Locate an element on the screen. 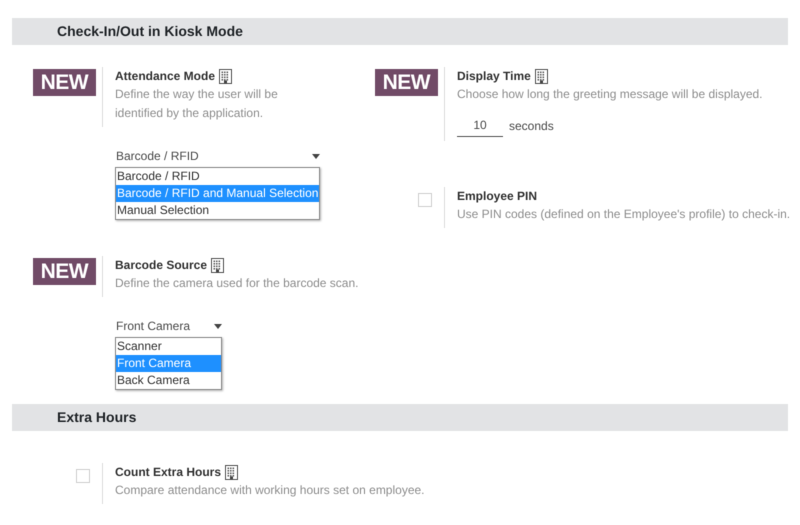 This screenshot has height=525, width=800. setting-title: Display Time is located at coordinates (494, 76).